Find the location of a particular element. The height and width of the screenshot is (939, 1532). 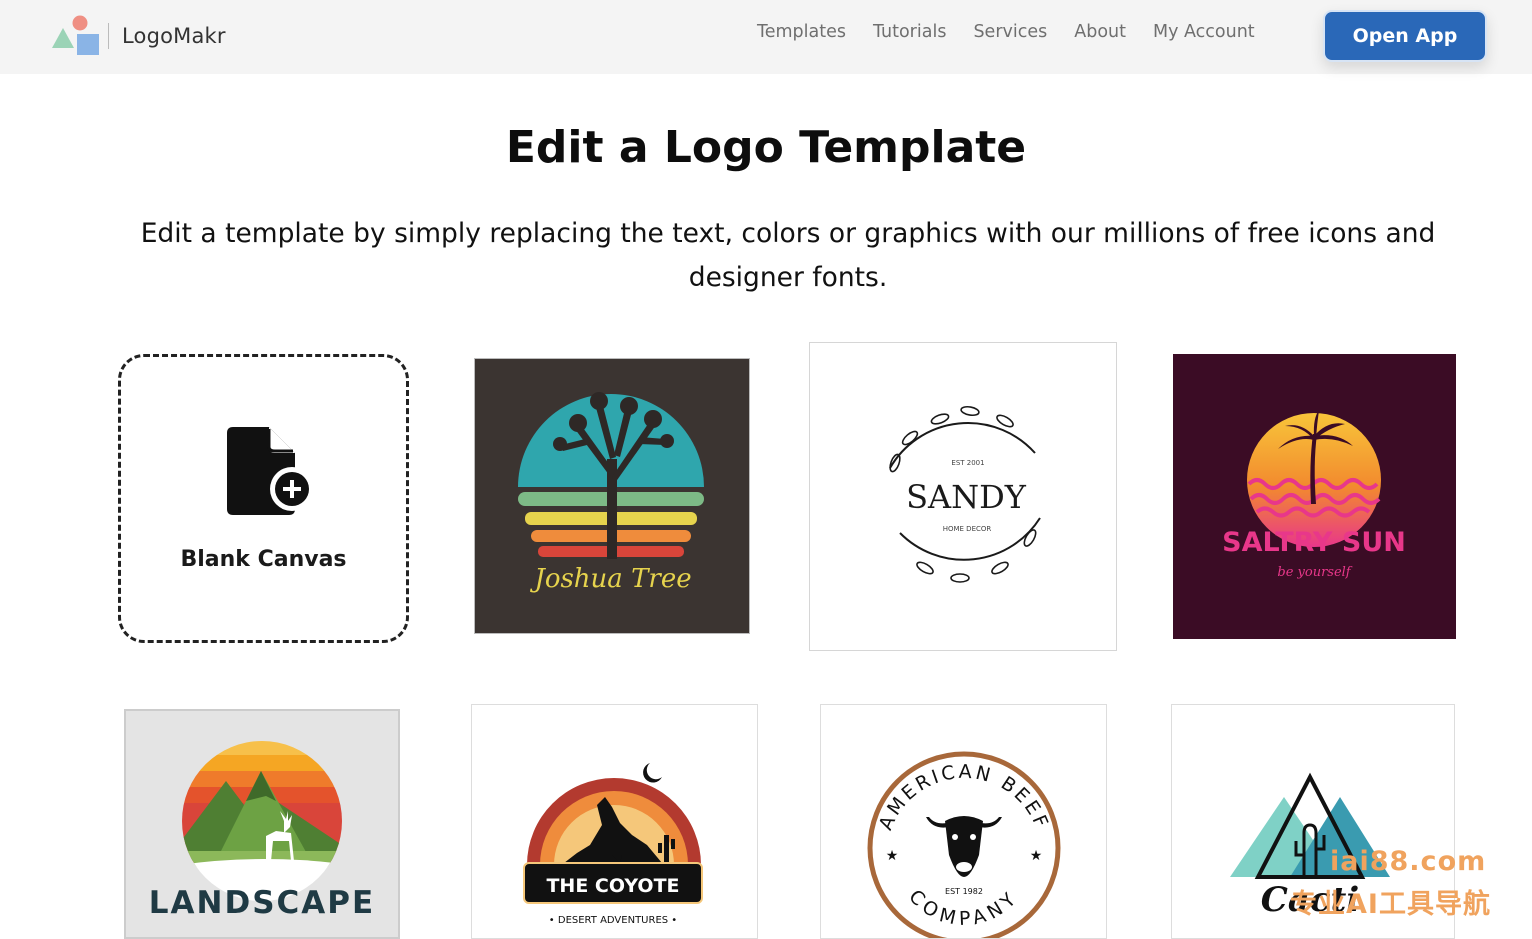

svg-text: LANDSCAPE is located at coordinates (262, 903).